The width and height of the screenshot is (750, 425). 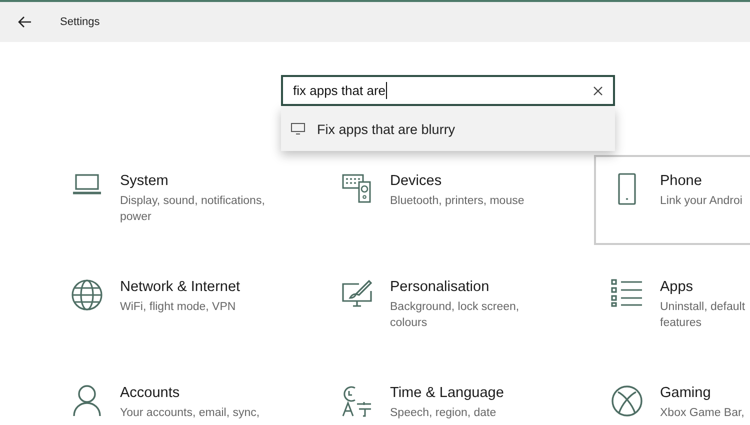 I want to click on category-tile: Personalisation Background, lock screen, colours, so click(x=459, y=314).